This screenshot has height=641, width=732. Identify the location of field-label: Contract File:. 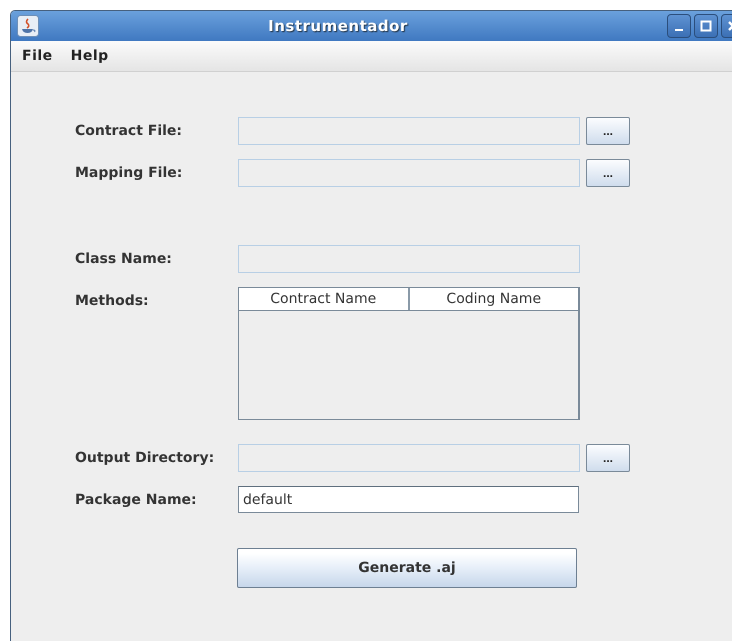
(129, 131).